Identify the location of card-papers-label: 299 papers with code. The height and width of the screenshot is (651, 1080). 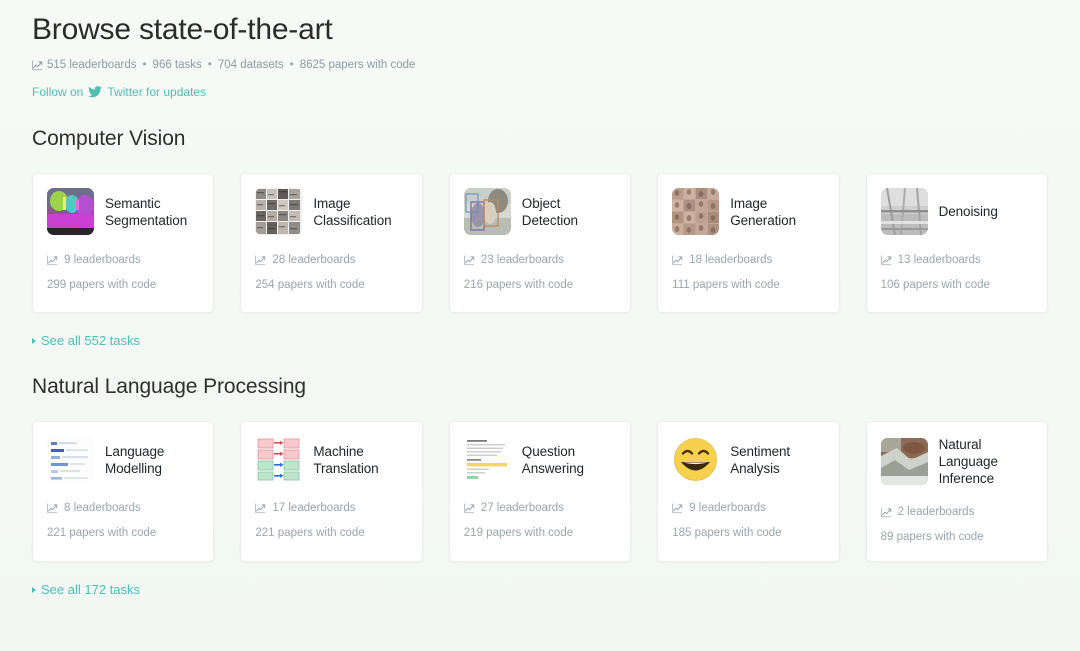
(102, 285).